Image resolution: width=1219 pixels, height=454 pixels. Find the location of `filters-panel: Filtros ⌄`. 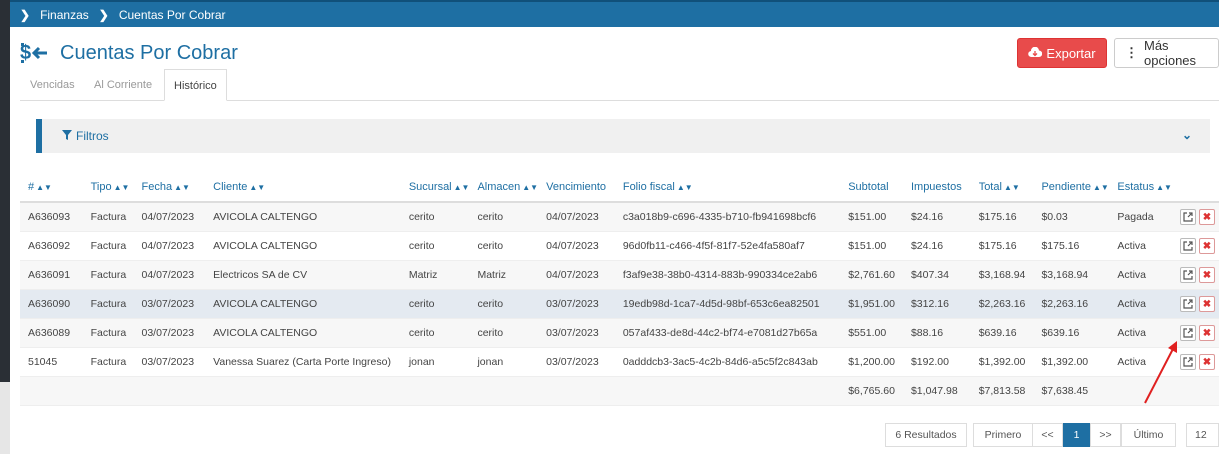

filters-panel: Filtros ⌄ is located at coordinates (623, 136).